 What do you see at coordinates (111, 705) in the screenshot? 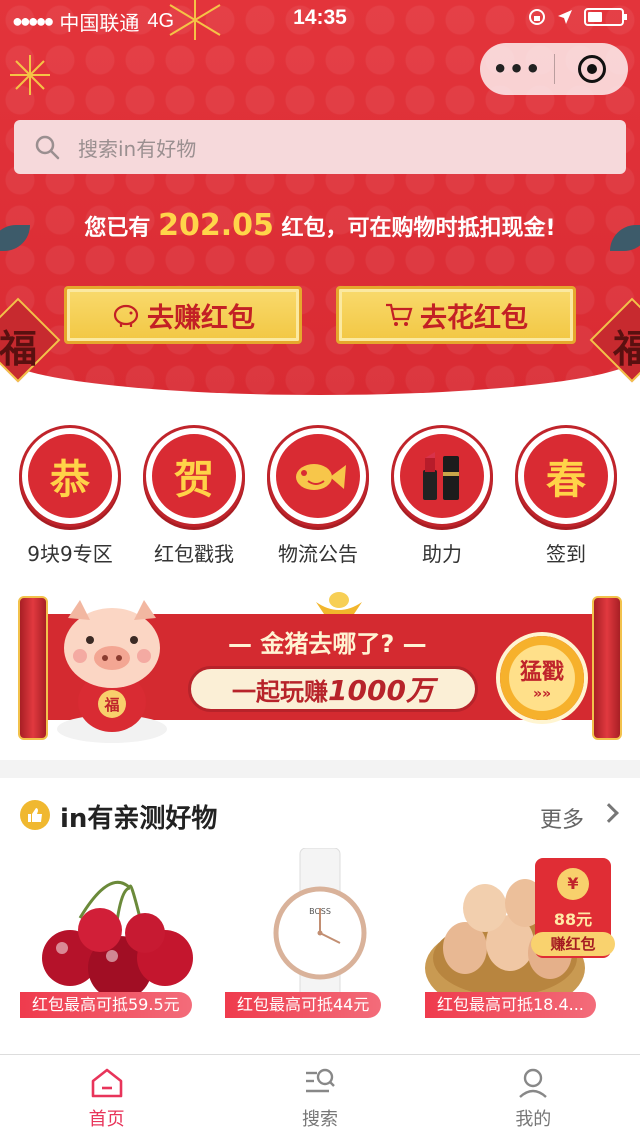
I see `fu-badge: 福` at bounding box center [111, 705].